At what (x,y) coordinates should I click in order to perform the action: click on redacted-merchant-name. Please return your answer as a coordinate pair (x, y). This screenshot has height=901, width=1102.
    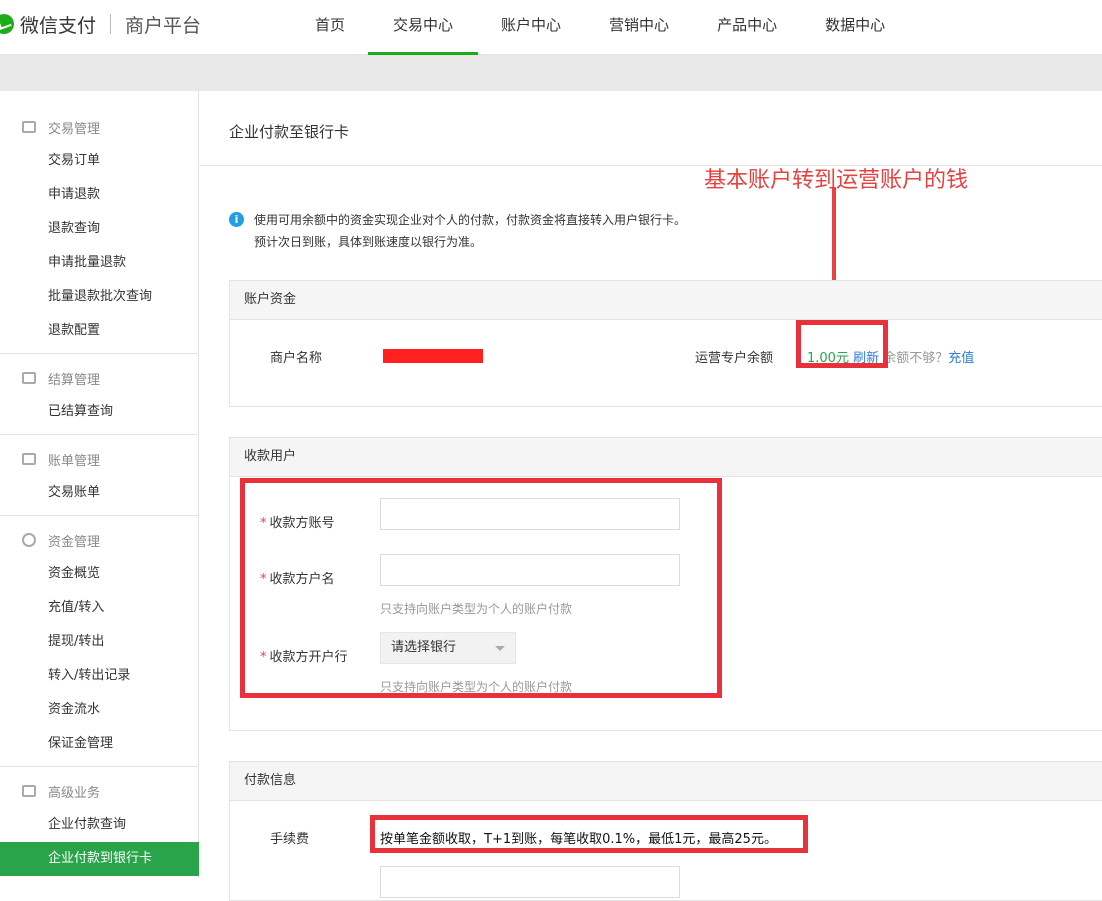
    Looking at the image, I should click on (433, 356).